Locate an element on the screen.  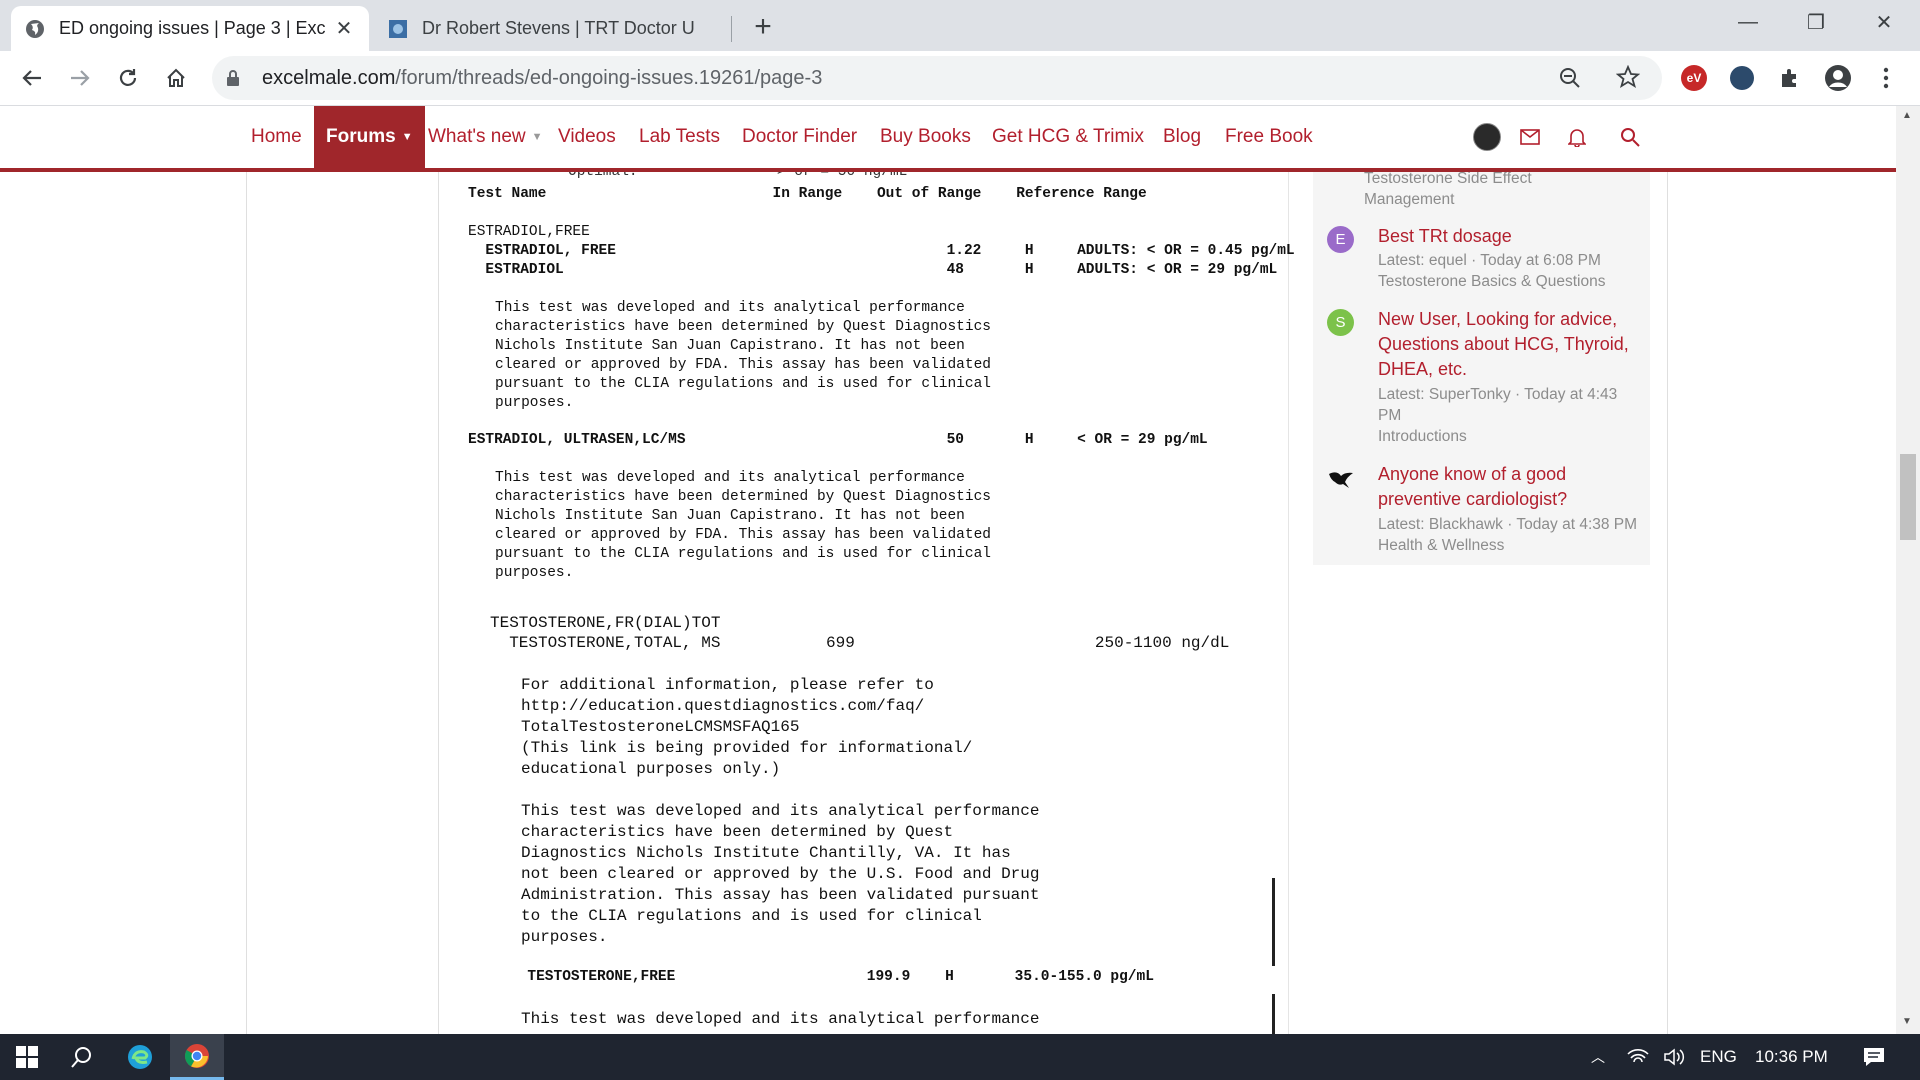
thread-latest: Latest: Blackhawk · Today at 4:38 PM is located at coordinates (1507, 524).